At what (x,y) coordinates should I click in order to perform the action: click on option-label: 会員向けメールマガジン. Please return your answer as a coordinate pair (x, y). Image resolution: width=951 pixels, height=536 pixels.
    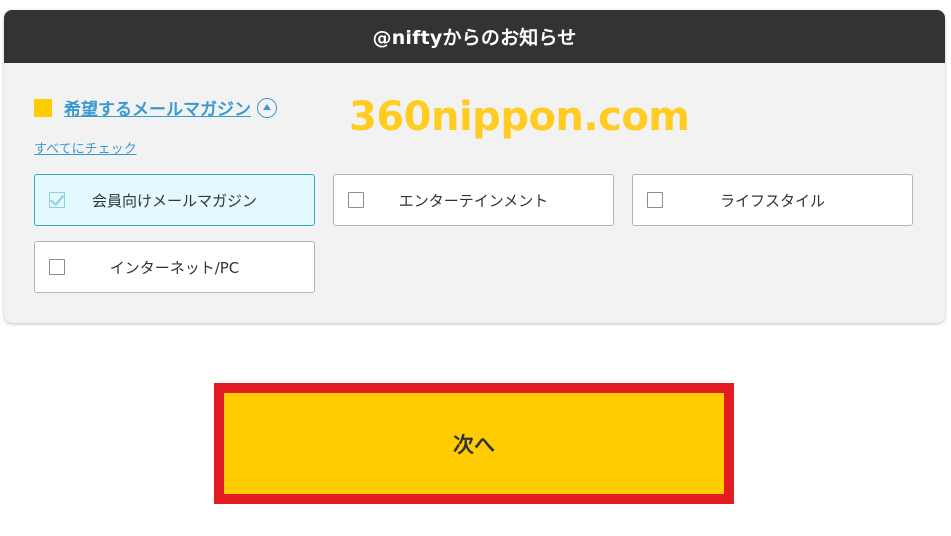
    Looking at the image, I should click on (174, 200).